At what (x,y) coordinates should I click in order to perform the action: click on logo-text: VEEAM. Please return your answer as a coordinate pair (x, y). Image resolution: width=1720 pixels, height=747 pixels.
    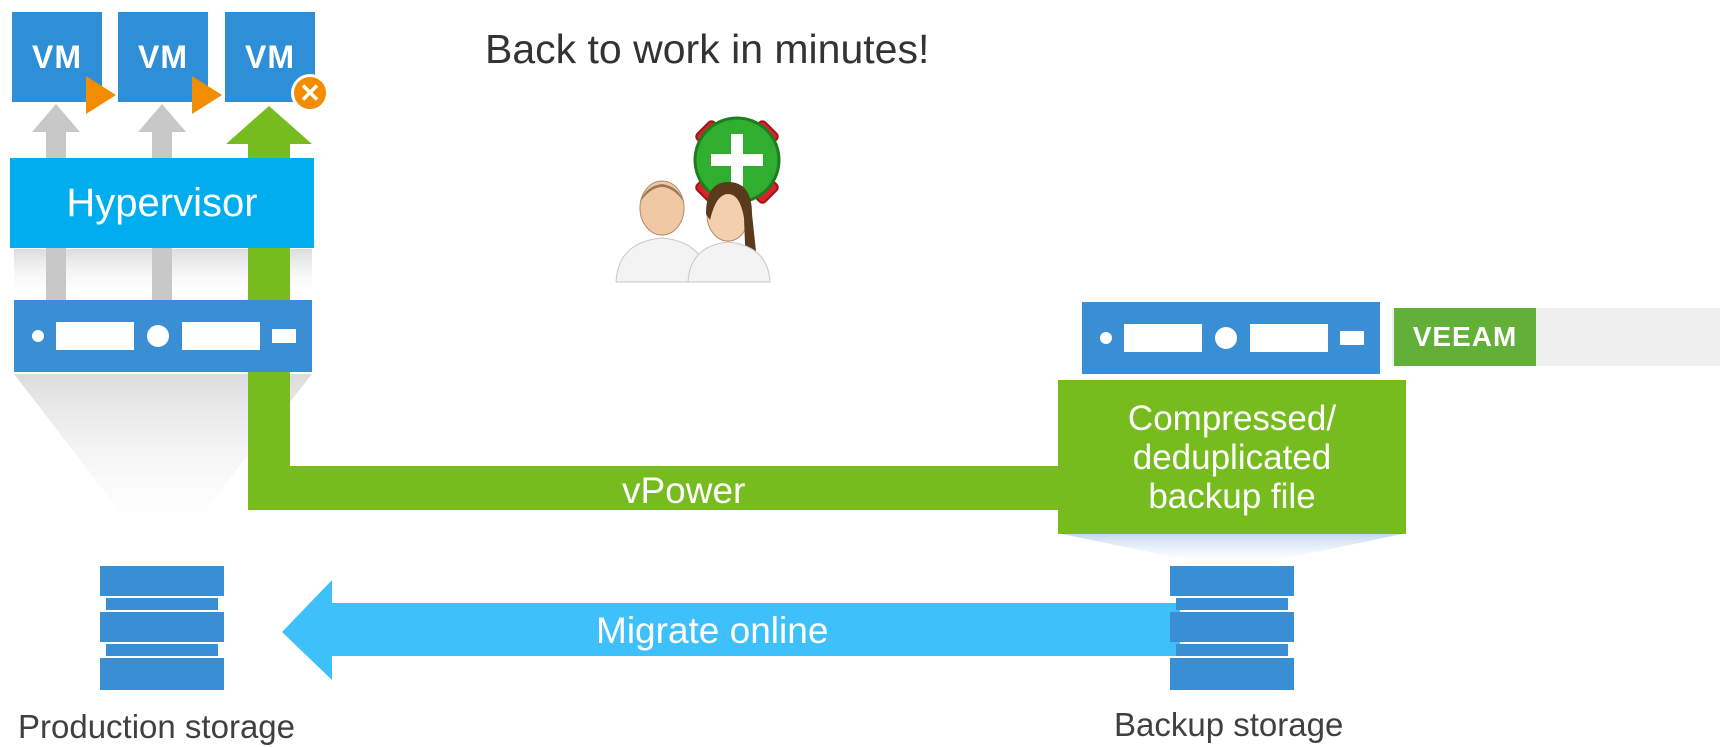
    Looking at the image, I should click on (1465, 336).